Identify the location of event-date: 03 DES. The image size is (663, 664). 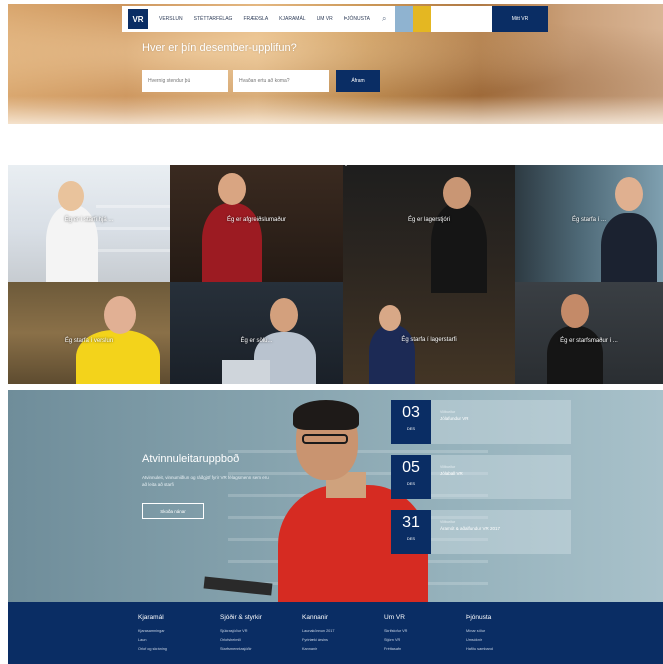
(411, 422).